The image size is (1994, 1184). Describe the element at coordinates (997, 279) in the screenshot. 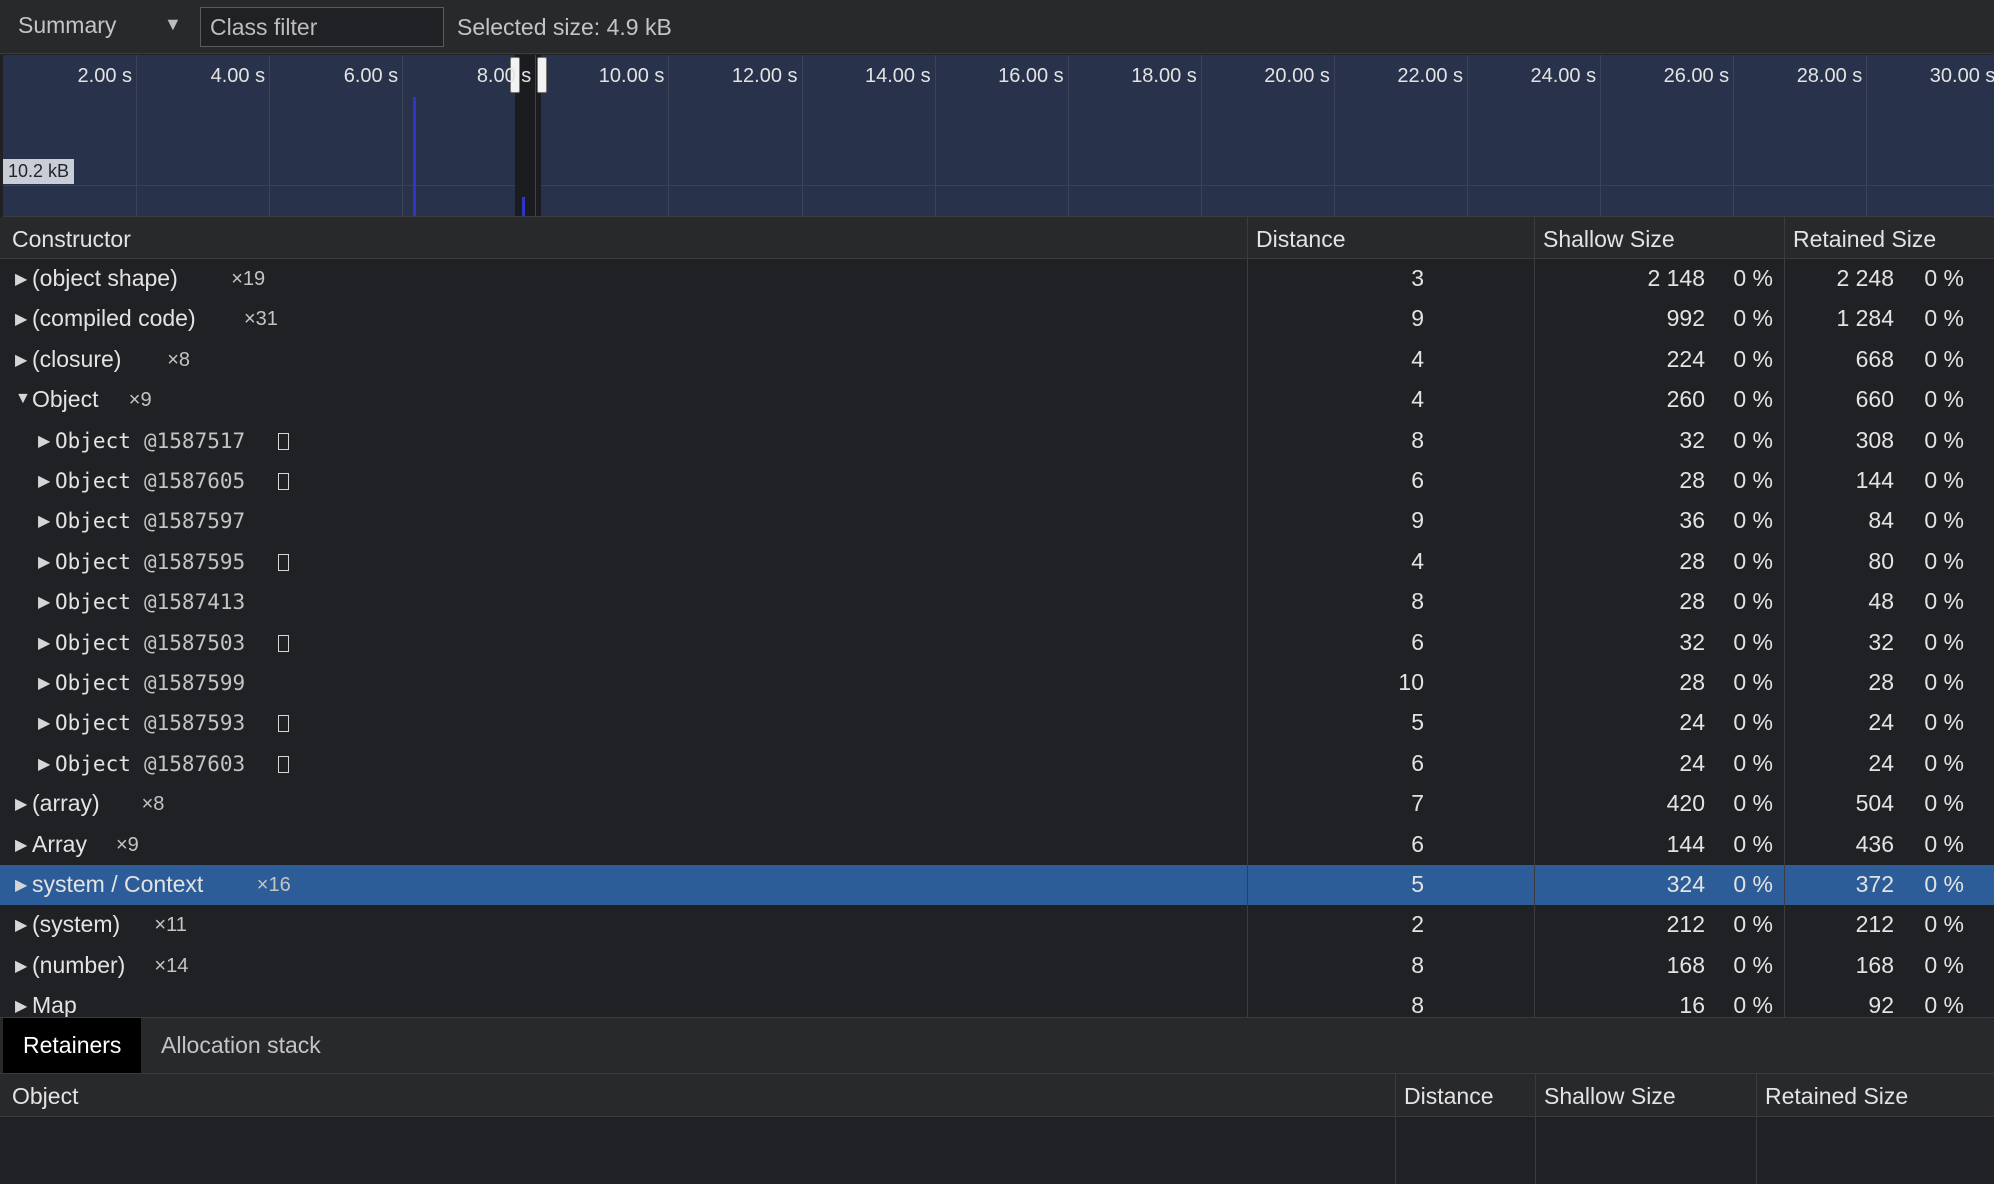

I see `constructor-row: ▶ (object shape) ×19 3 2 148 0 % 2 248 0 %` at that location.